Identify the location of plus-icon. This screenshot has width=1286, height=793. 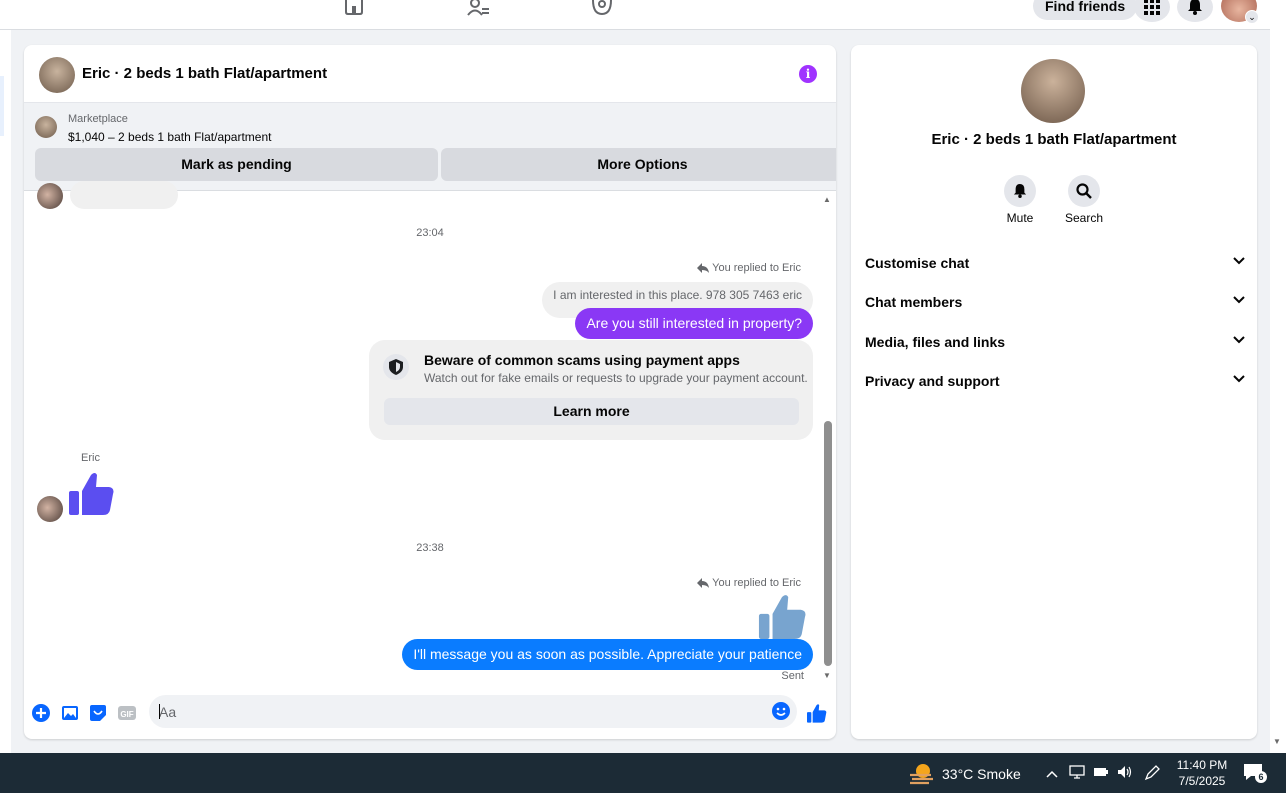
(41, 713).